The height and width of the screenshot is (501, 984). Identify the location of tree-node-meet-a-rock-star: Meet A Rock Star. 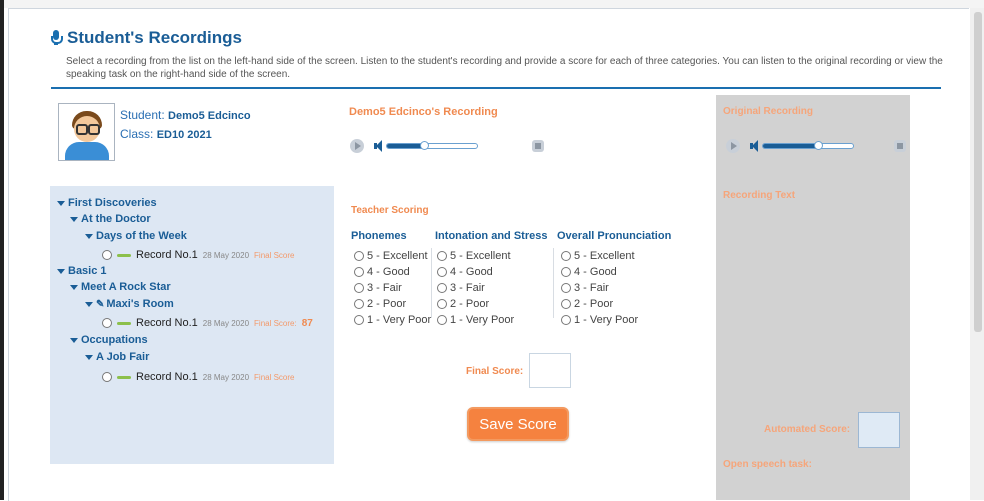
(120, 287).